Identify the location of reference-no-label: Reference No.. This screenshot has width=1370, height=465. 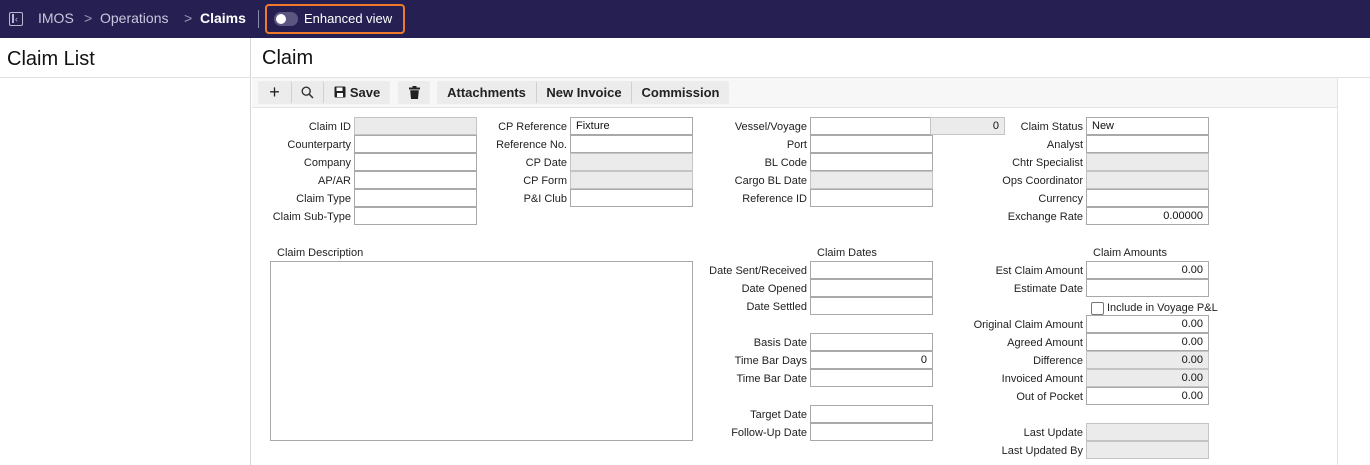
(531, 145).